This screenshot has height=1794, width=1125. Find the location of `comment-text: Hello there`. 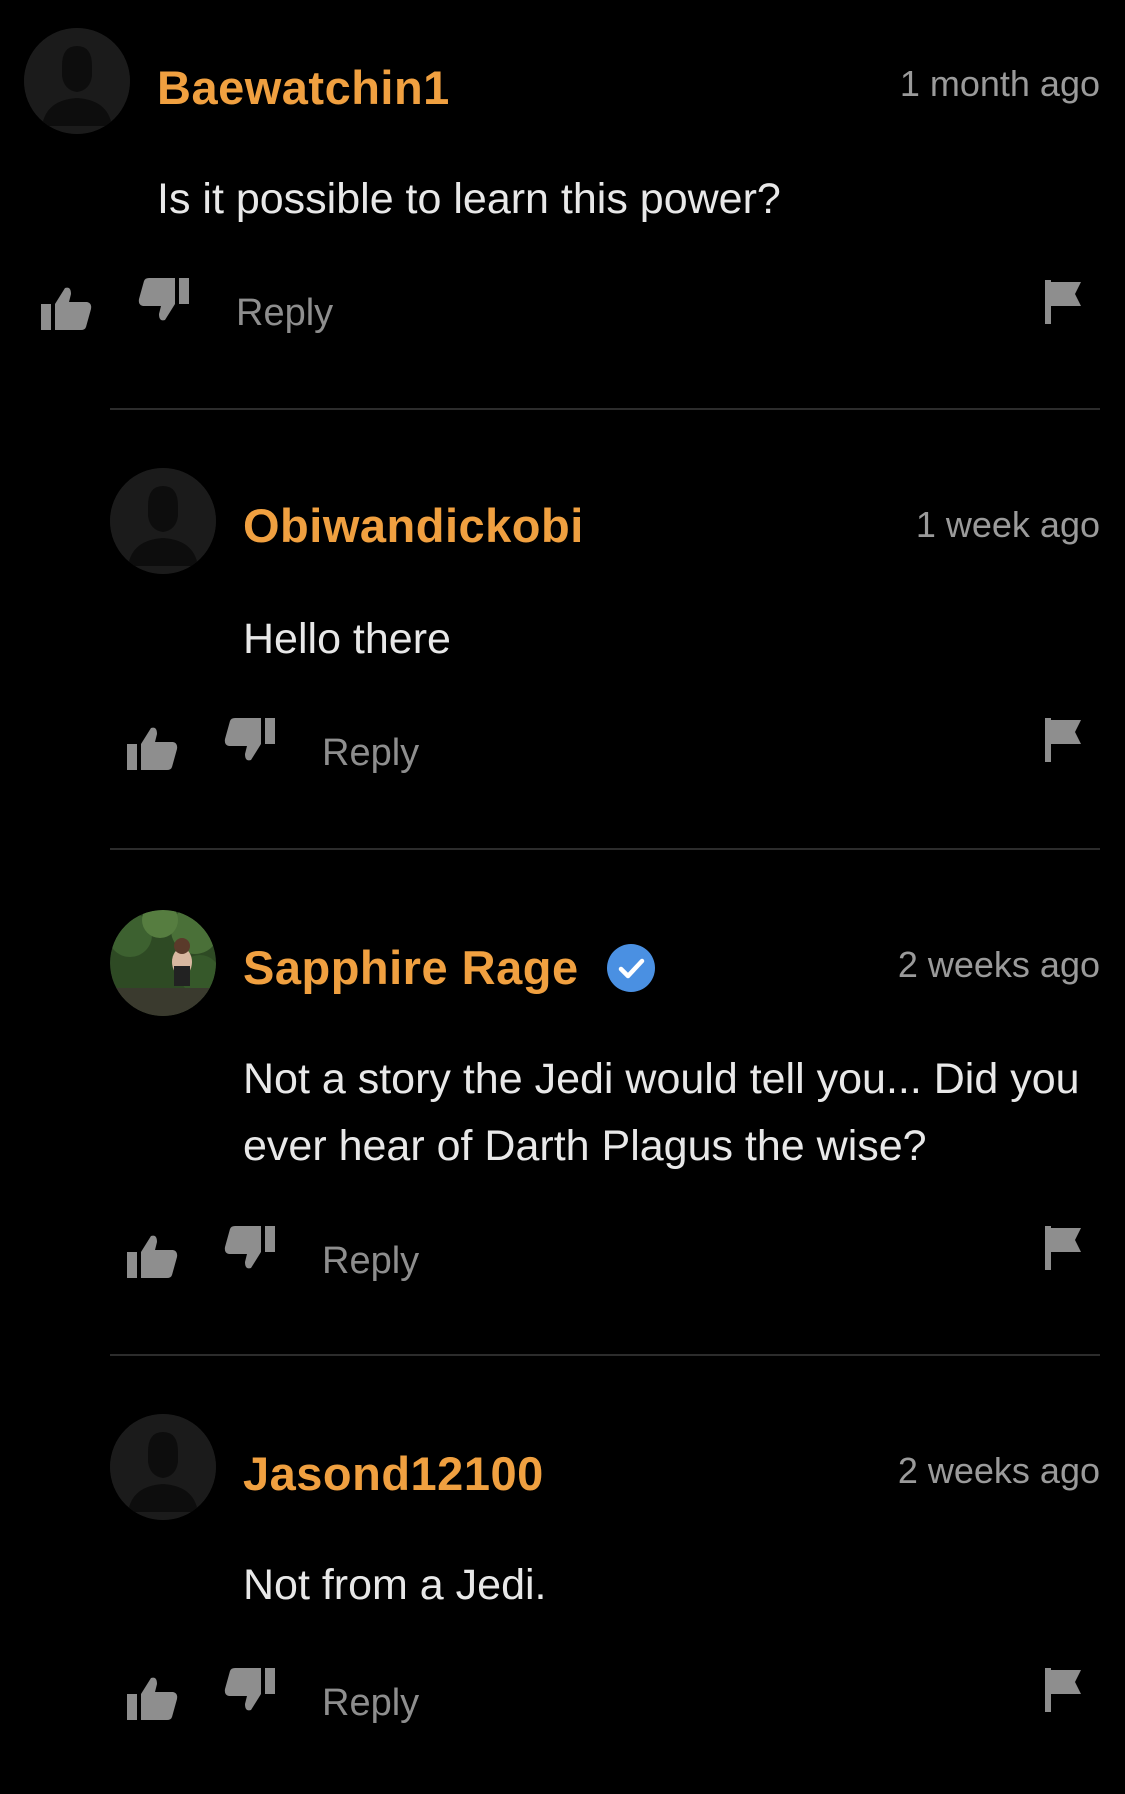

comment-text: Hello there is located at coordinates (347, 639).